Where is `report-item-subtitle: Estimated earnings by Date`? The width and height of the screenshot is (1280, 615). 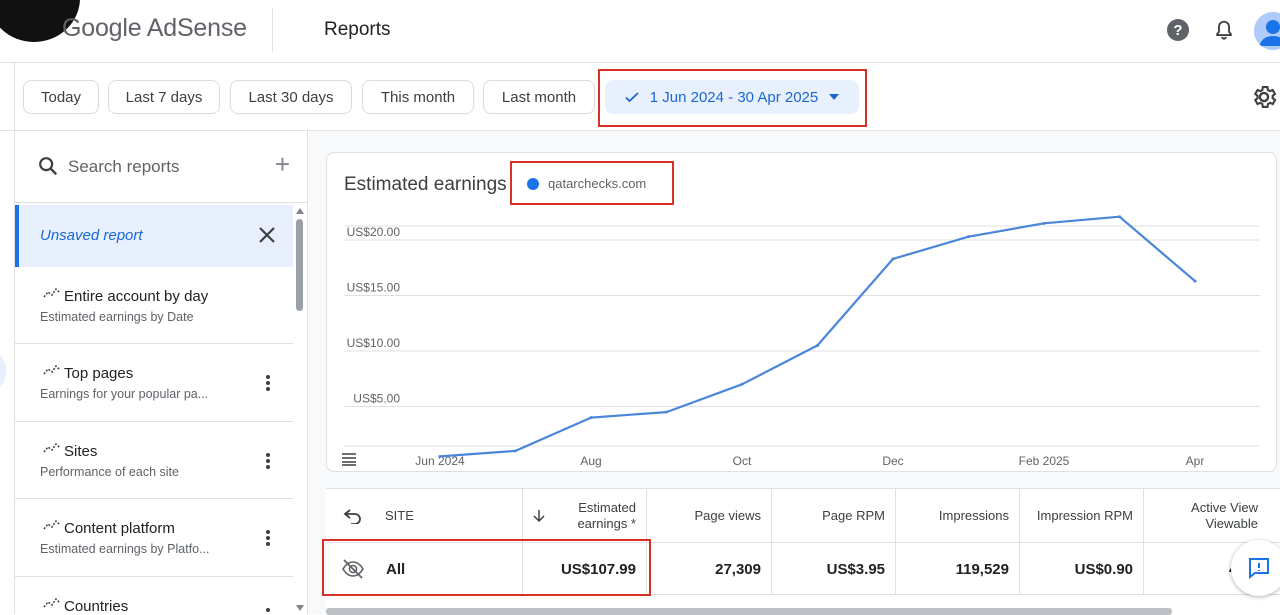
report-item-subtitle: Estimated earnings by Date is located at coordinates (117, 317).